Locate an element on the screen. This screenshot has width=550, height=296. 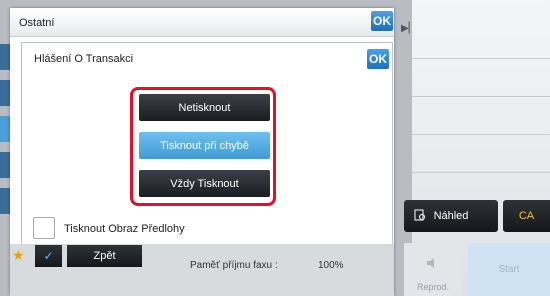
inner-ok-label: OK is located at coordinates (378, 59).